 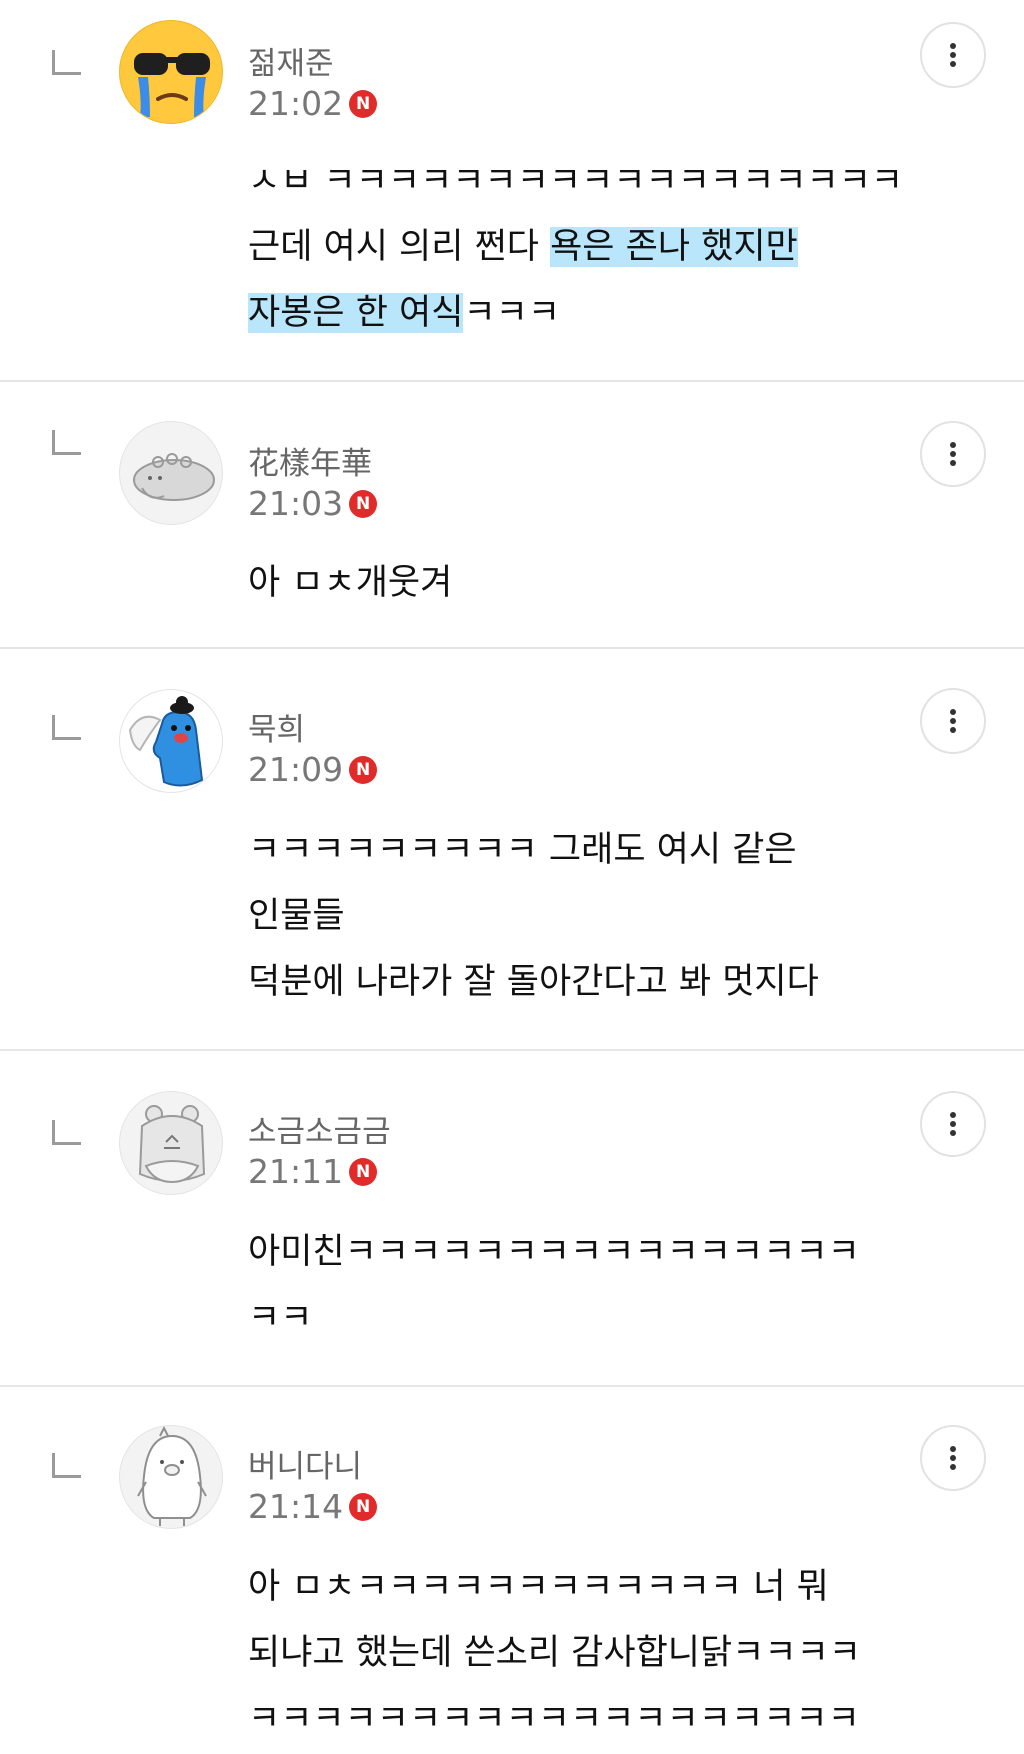 I want to click on penguin-icon, so click(x=172, y=1476).